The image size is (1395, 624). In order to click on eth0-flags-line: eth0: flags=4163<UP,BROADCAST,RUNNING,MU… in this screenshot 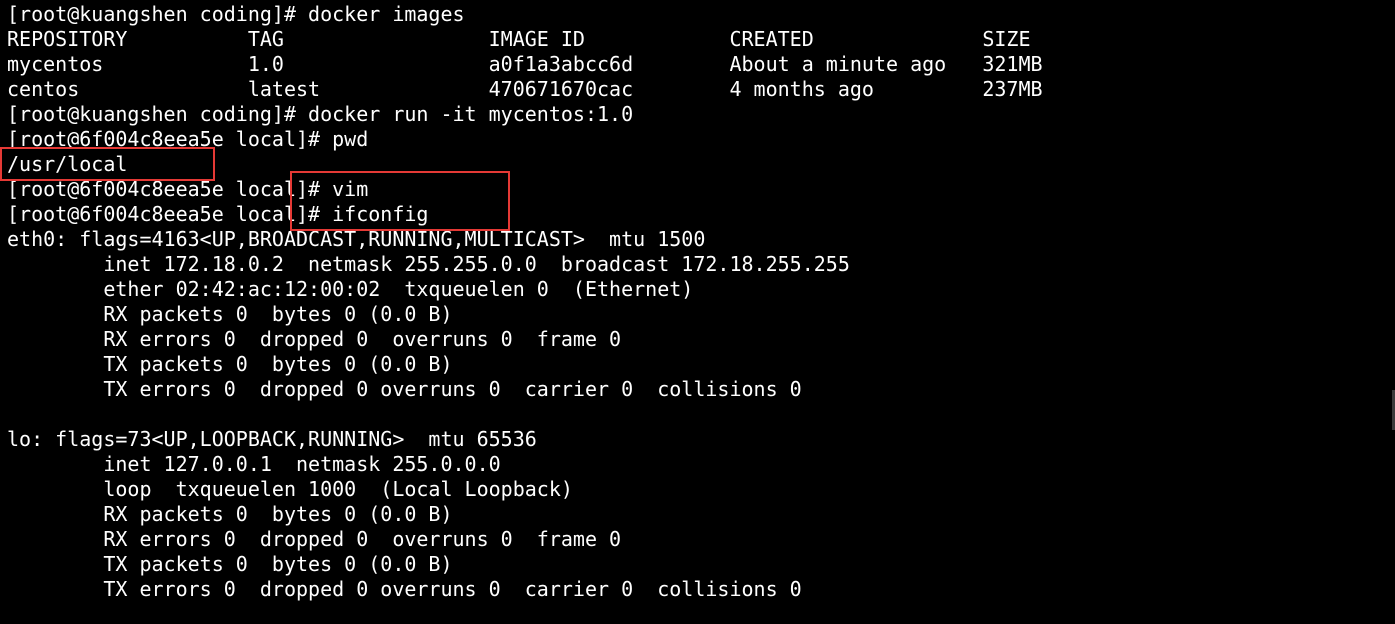, I will do `click(356, 239)`.